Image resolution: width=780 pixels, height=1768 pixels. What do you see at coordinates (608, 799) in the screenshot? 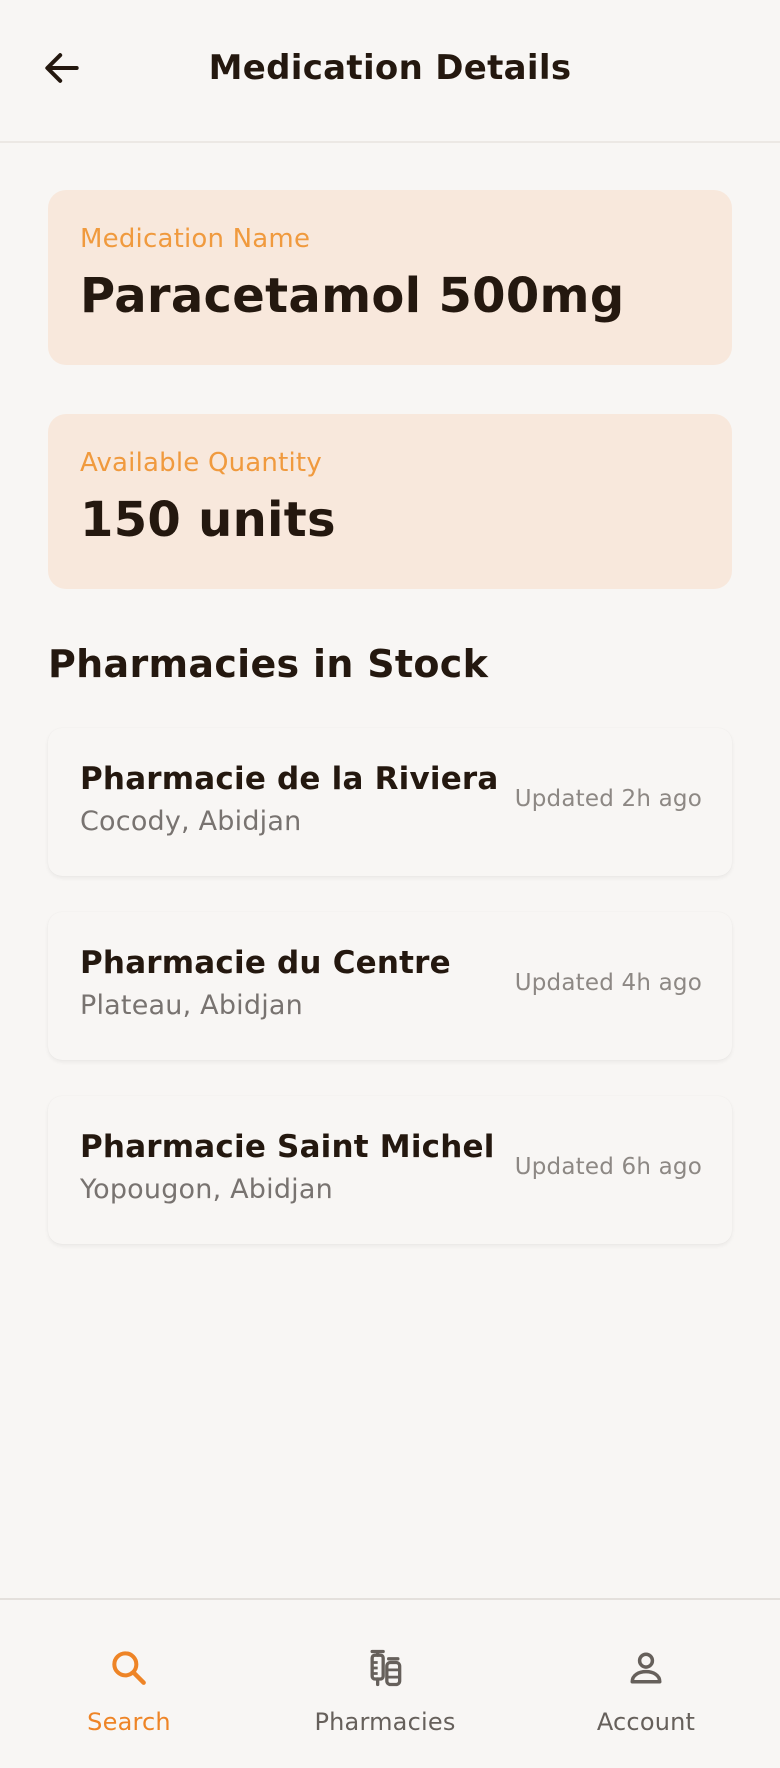
I see `pharmacy-updated-time: Updated 2h ago` at bounding box center [608, 799].